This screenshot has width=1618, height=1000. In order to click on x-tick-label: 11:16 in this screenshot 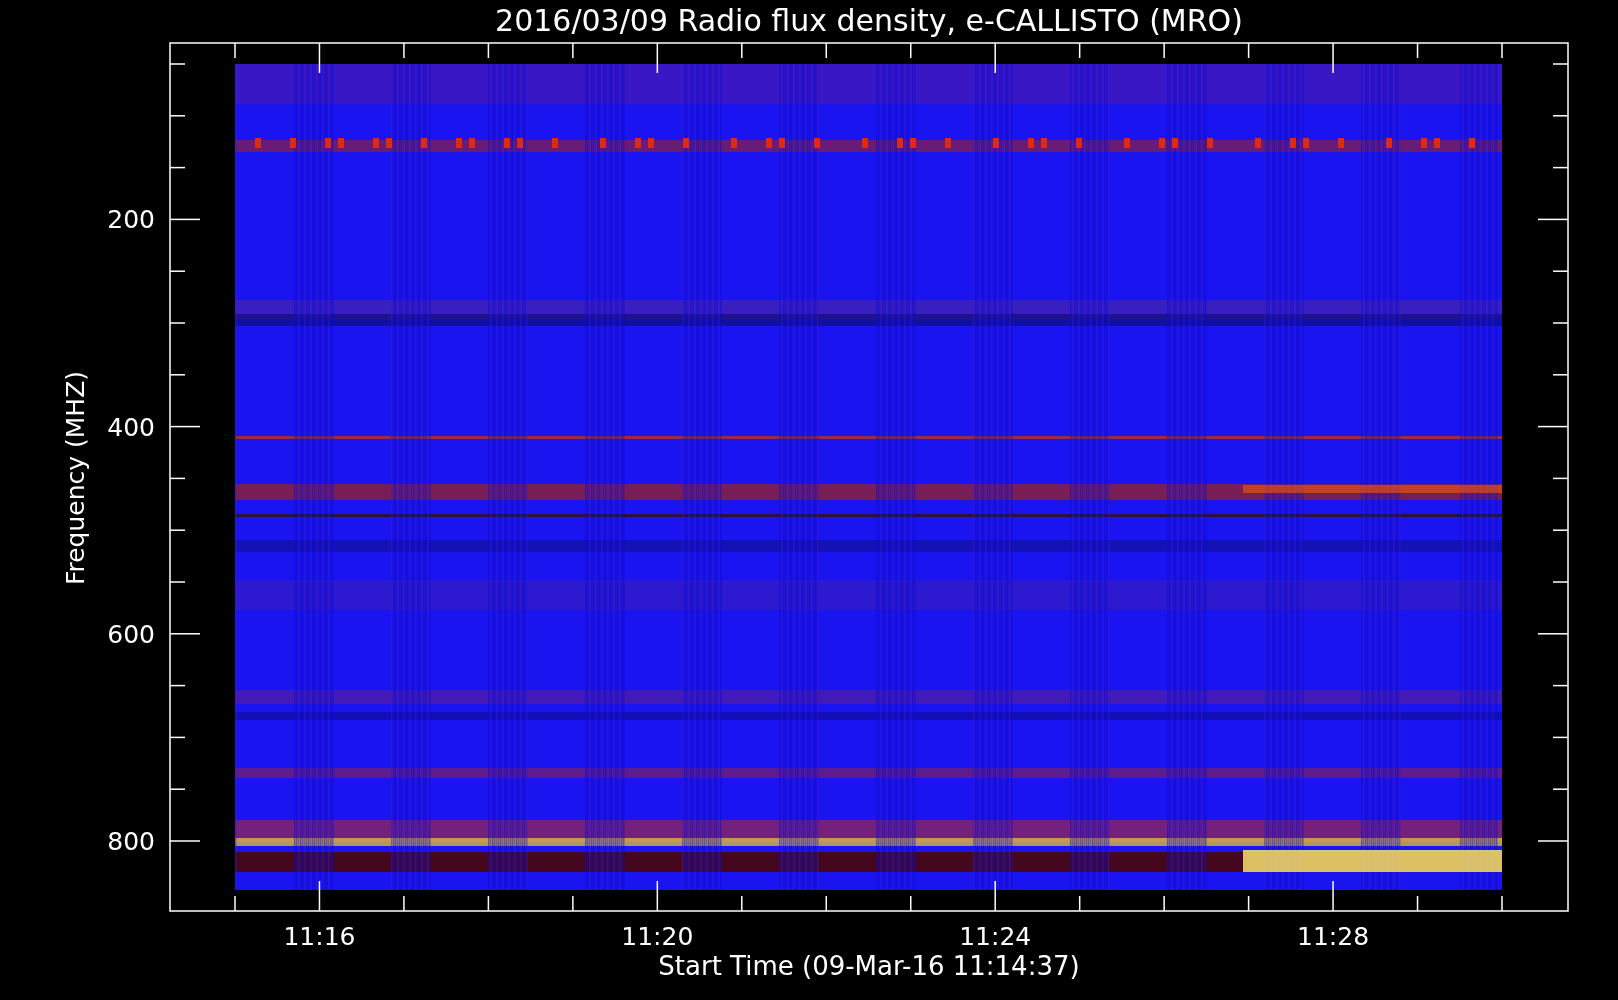, I will do `click(319, 936)`.